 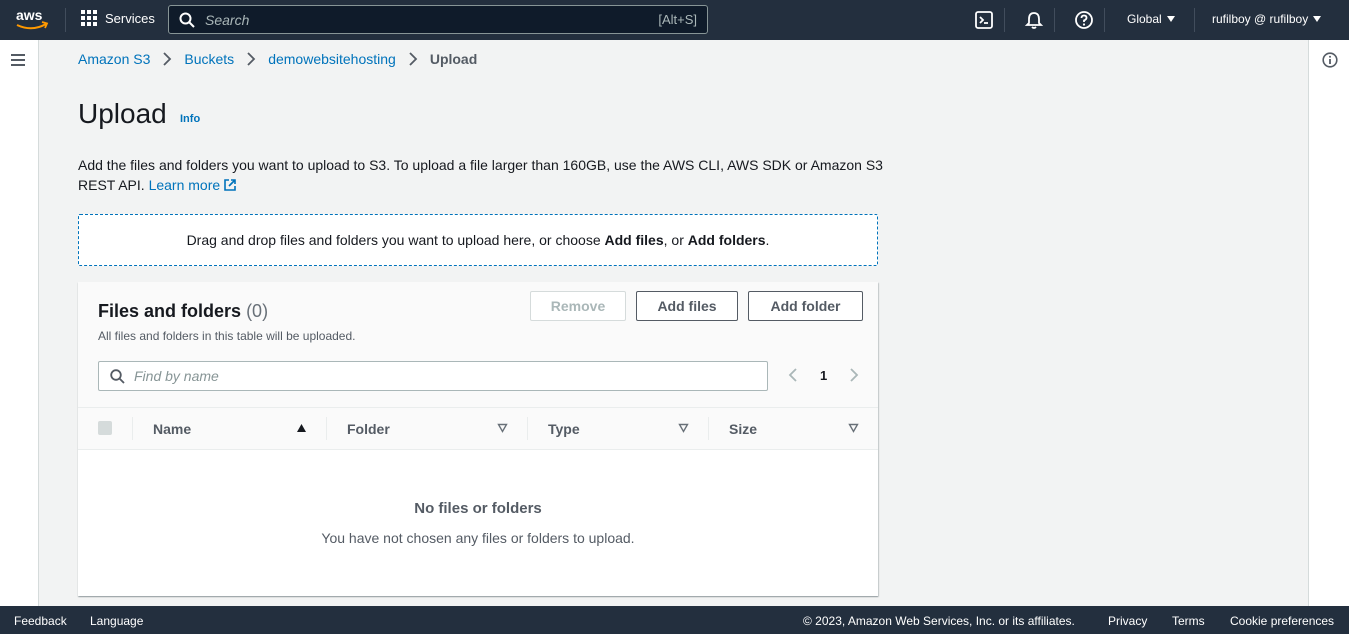 What do you see at coordinates (687, 306) in the screenshot?
I see `add-files-button: Add files` at bounding box center [687, 306].